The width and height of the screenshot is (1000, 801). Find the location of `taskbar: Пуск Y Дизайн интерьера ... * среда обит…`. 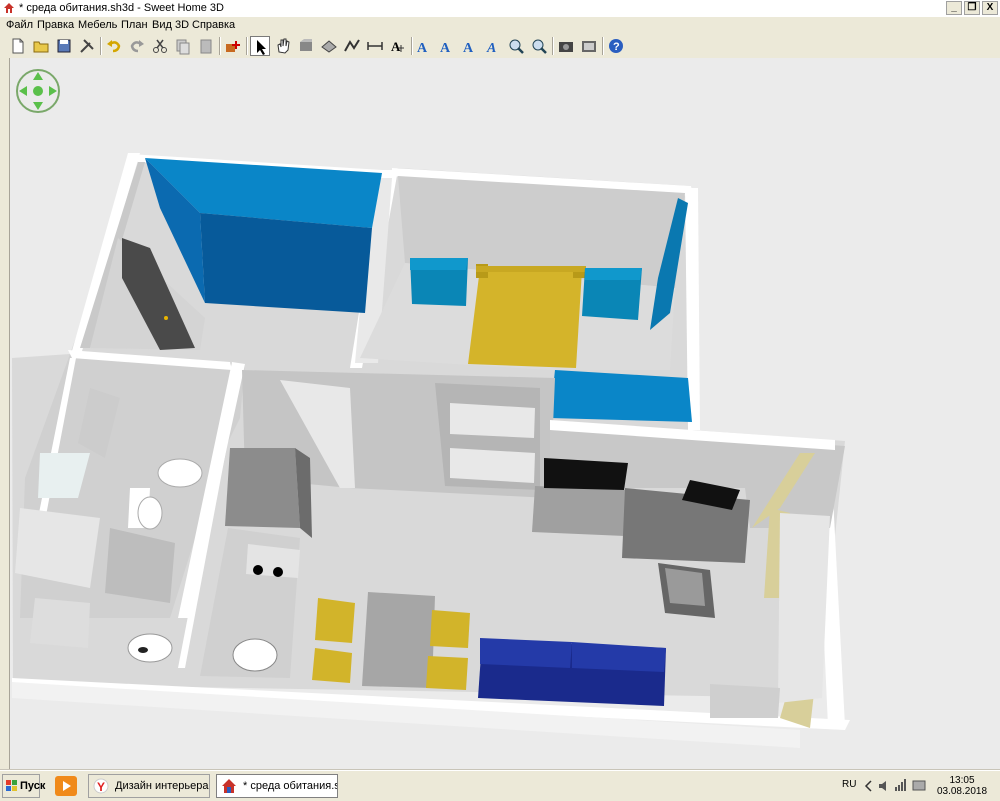

taskbar: Пуск Y Дизайн интерьера ... * среда обит… is located at coordinates (500, 785).